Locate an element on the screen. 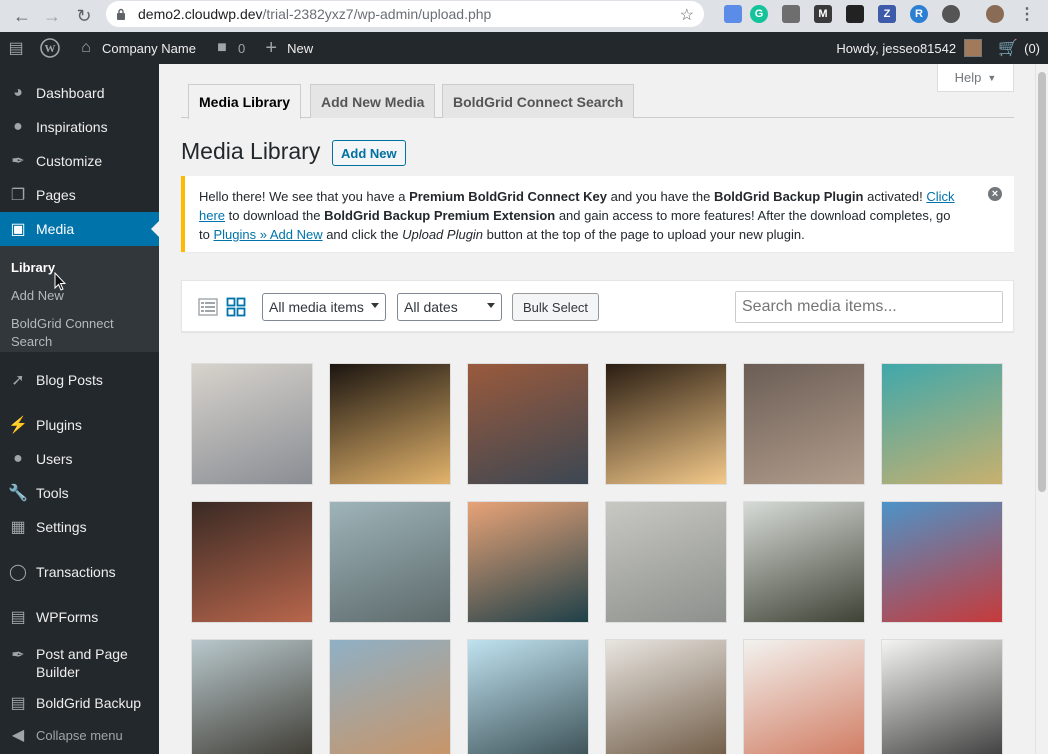 The width and height of the screenshot is (1048, 754). media-thumbnail-skateboard-wall is located at coordinates (528, 424).